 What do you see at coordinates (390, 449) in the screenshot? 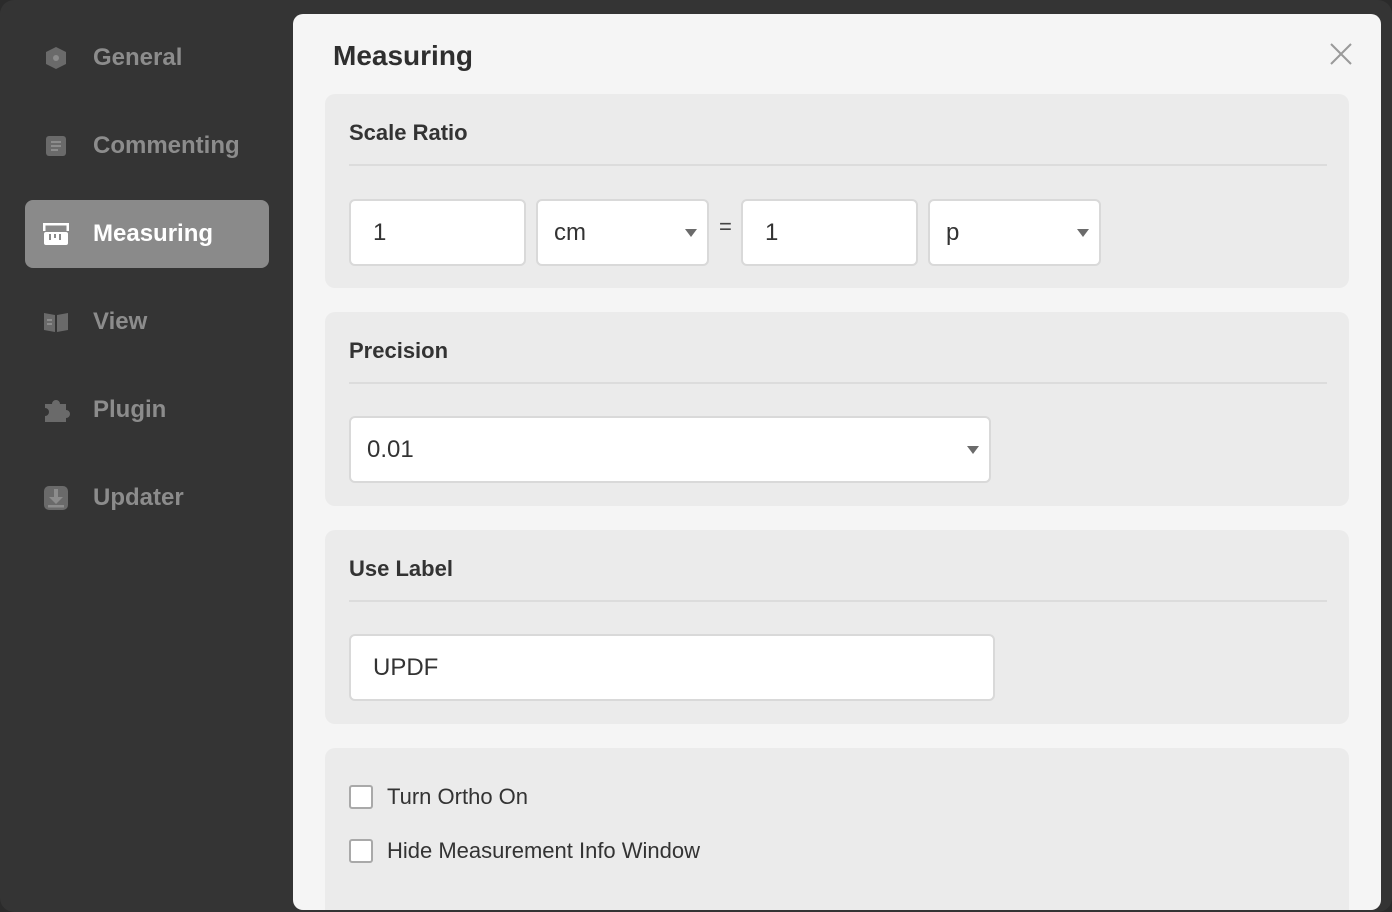
I see `select-value: 0.01` at bounding box center [390, 449].